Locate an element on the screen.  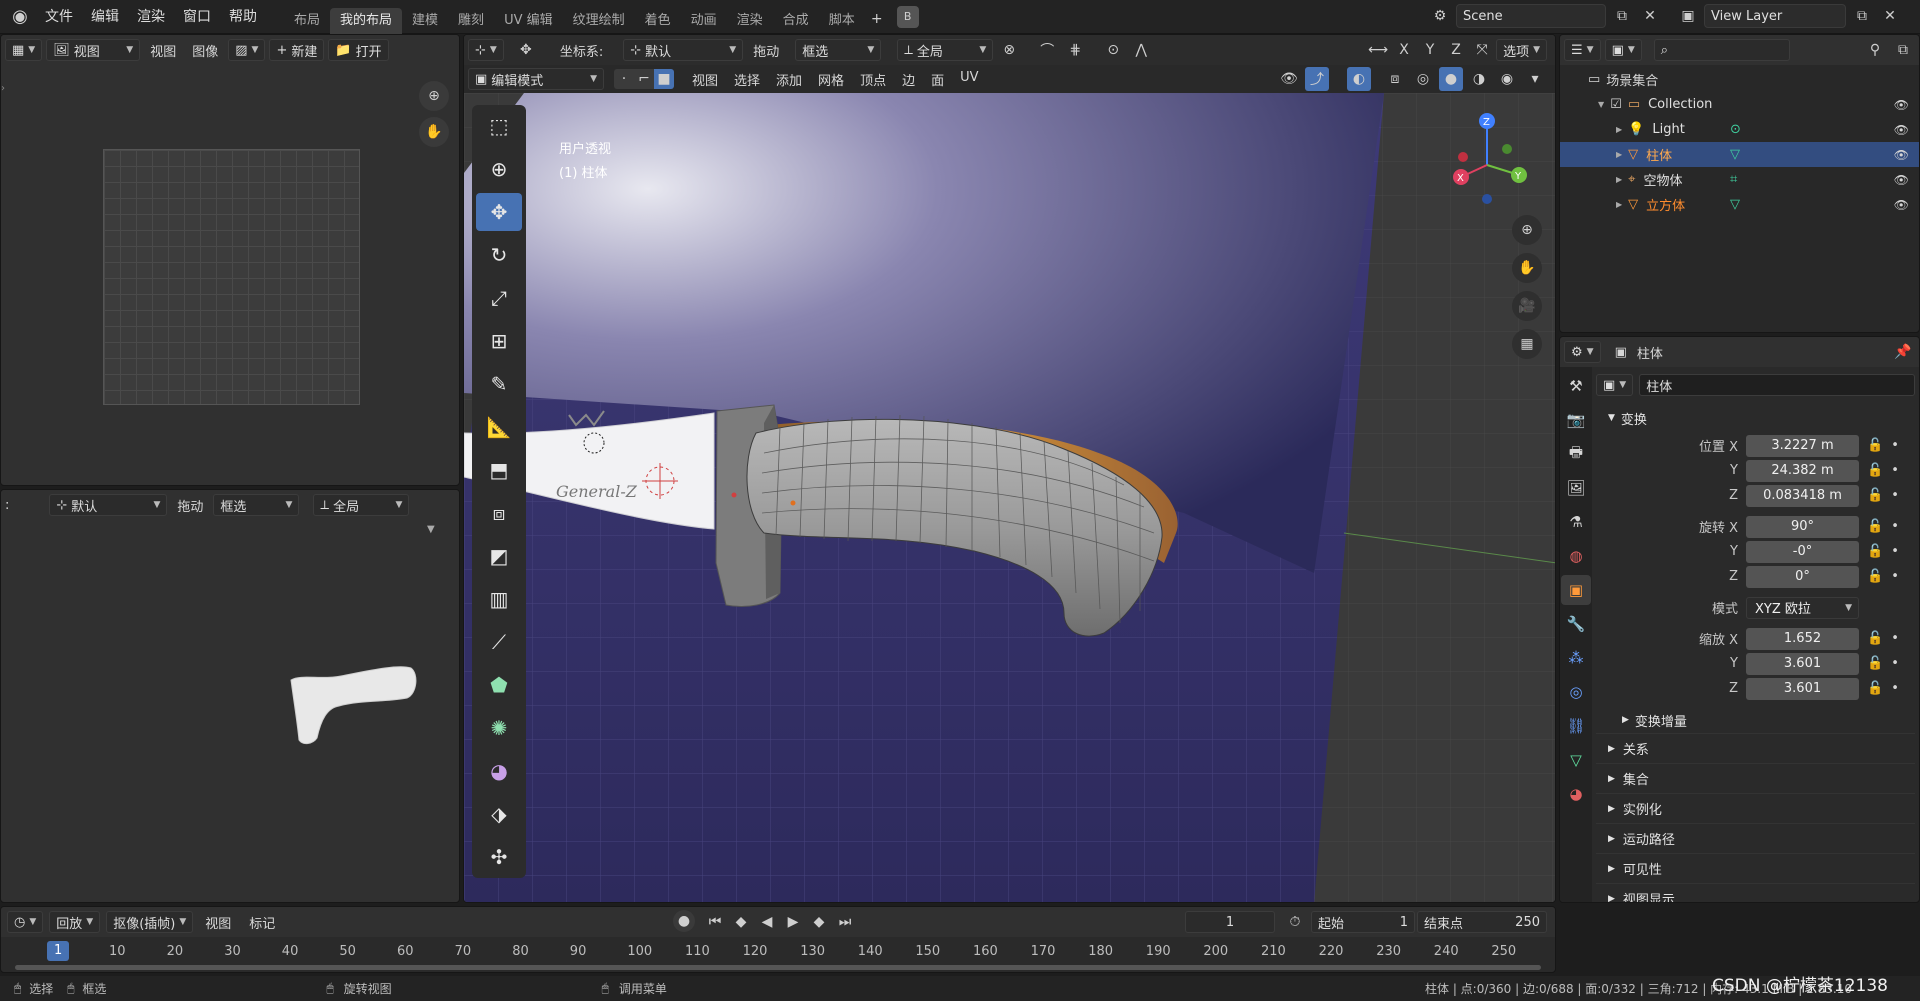
location-z-field: 0.083418 m is located at coordinates (1802, 495).